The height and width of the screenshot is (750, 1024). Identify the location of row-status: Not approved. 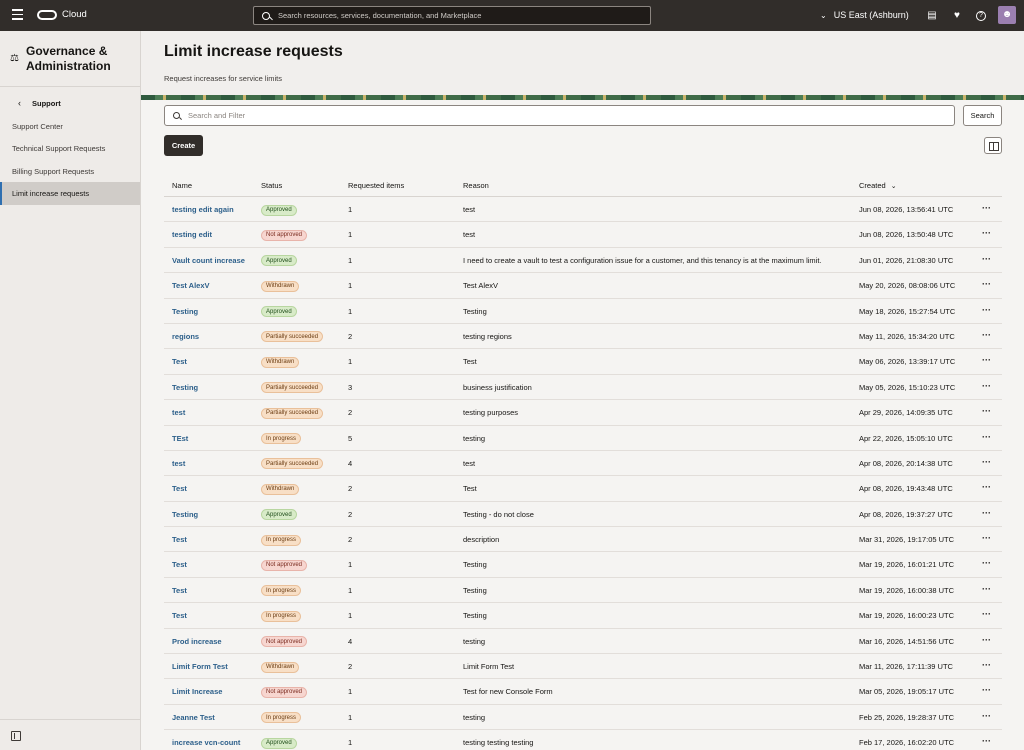
(284, 235).